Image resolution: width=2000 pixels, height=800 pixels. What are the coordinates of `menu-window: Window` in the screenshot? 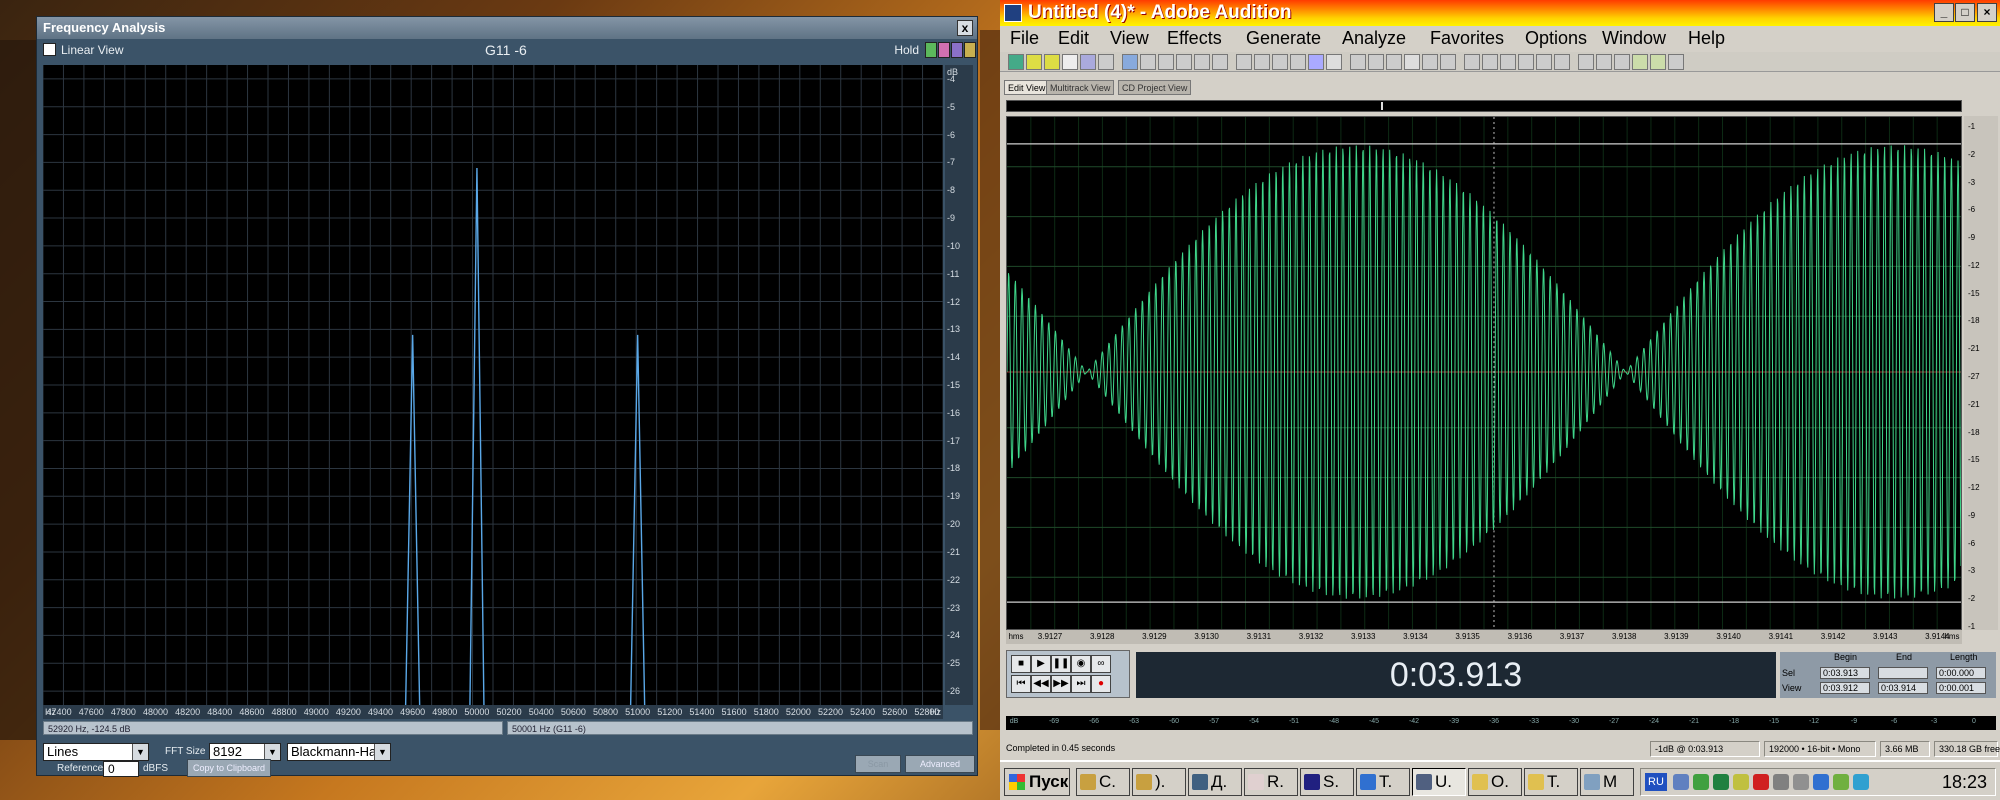 It's located at (1634, 38).